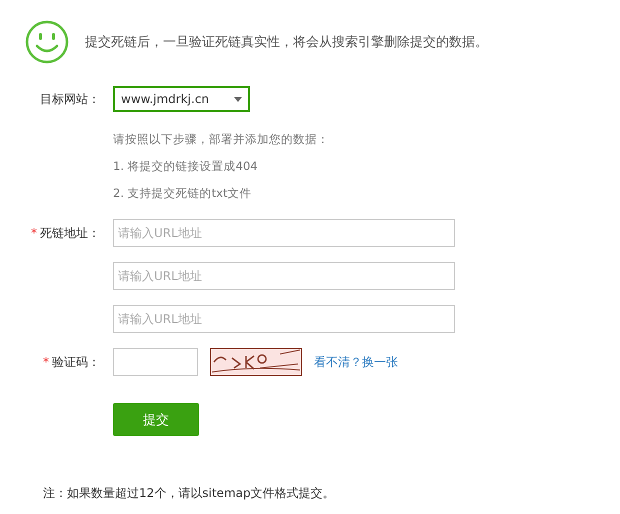 The height and width of the screenshot is (514, 620). I want to click on refresh-captcha-link: 看不清？换一张, so click(356, 362).